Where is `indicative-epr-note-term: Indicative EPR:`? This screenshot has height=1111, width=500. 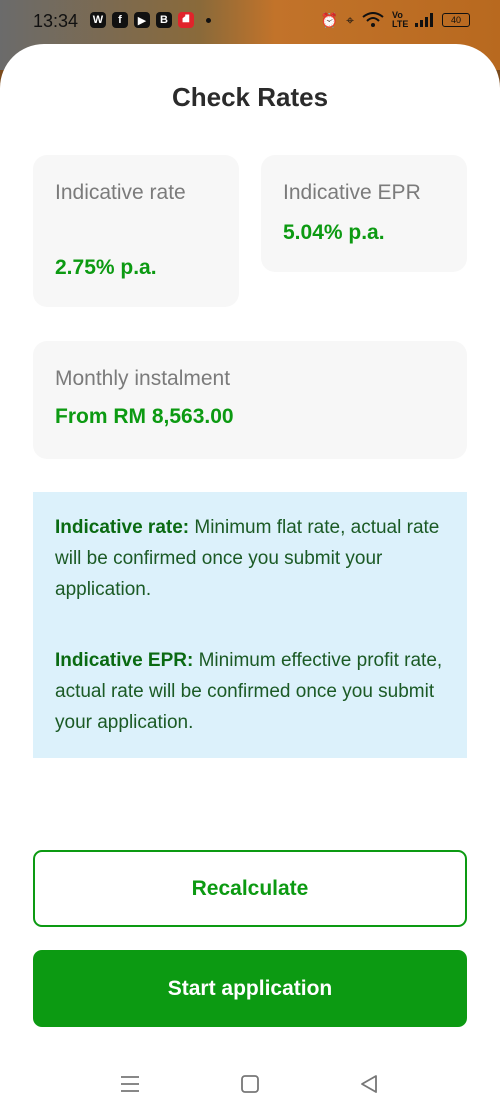
indicative-epr-note-term: Indicative EPR: is located at coordinates (124, 660).